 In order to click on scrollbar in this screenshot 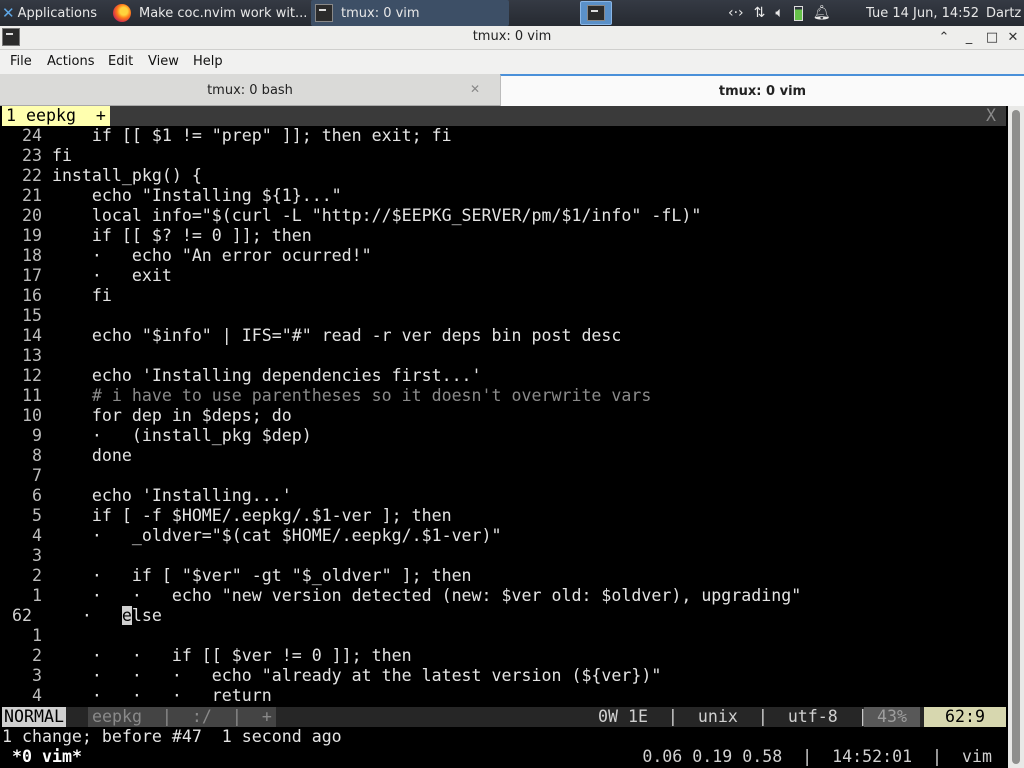, I will do `click(1016, 437)`.